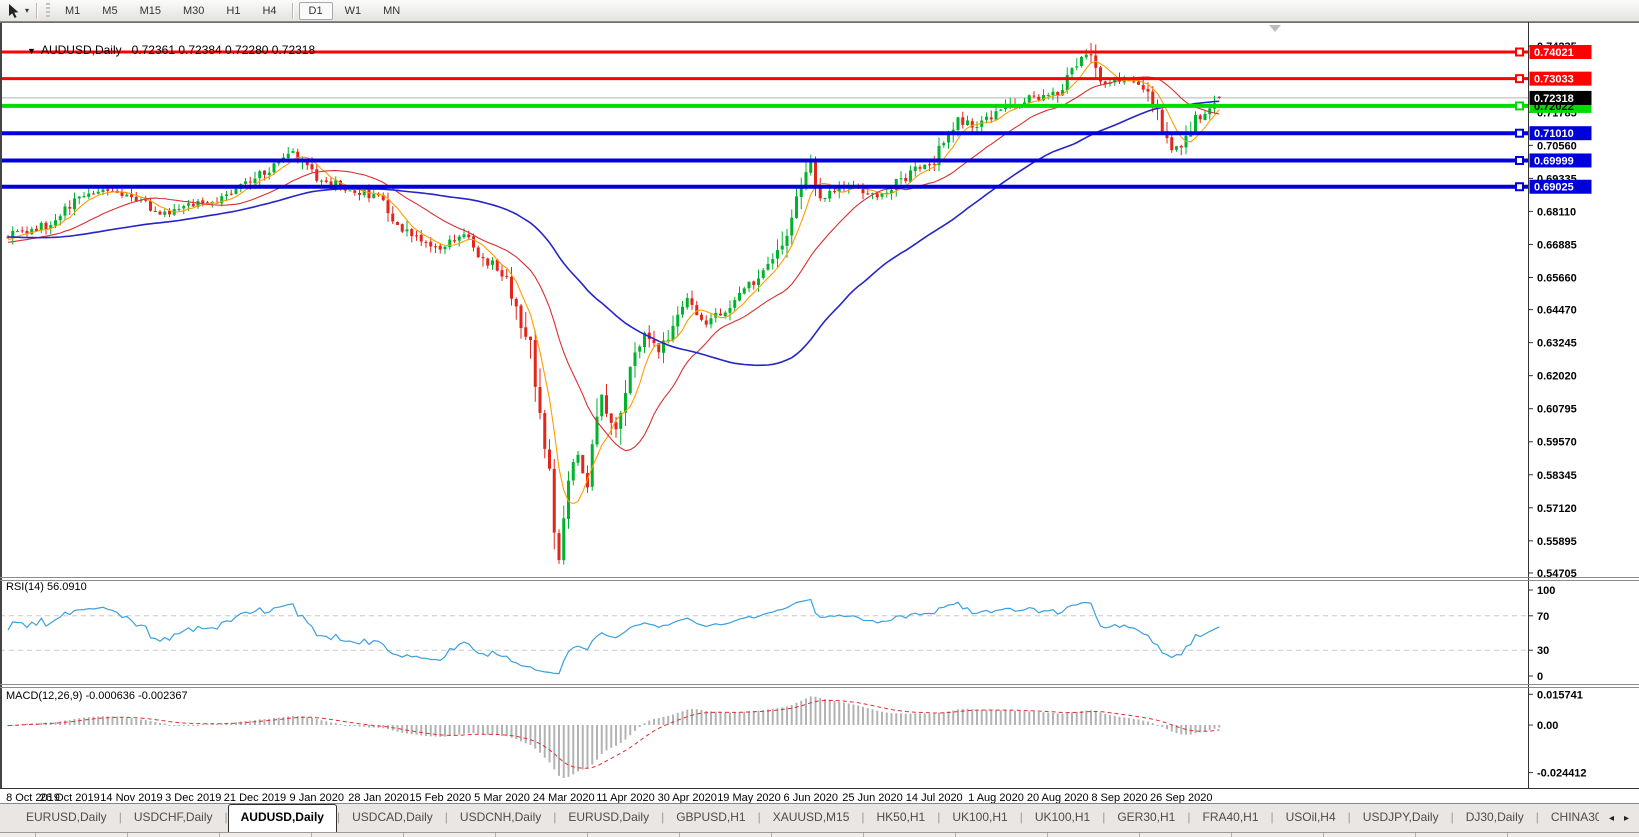 Image resolution: width=1639 pixels, height=837 pixels. What do you see at coordinates (1557, 146) in the screenshot?
I see `svg-text: 0.70560` at bounding box center [1557, 146].